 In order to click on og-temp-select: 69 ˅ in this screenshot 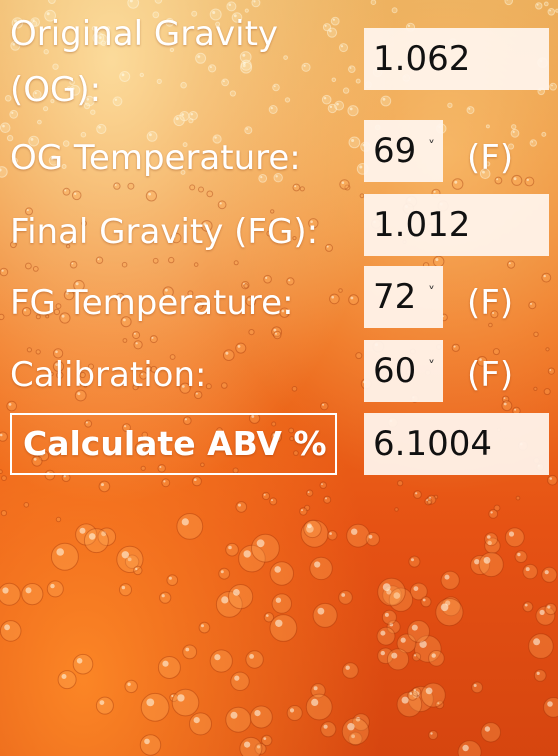, I will do `click(403, 151)`.